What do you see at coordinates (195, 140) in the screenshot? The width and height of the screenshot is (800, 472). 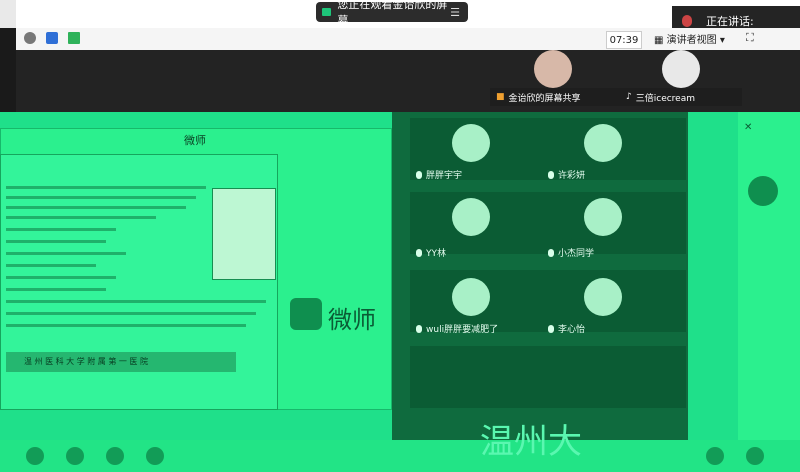 I see `slide-title: 微师` at bounding box center [195, 140].